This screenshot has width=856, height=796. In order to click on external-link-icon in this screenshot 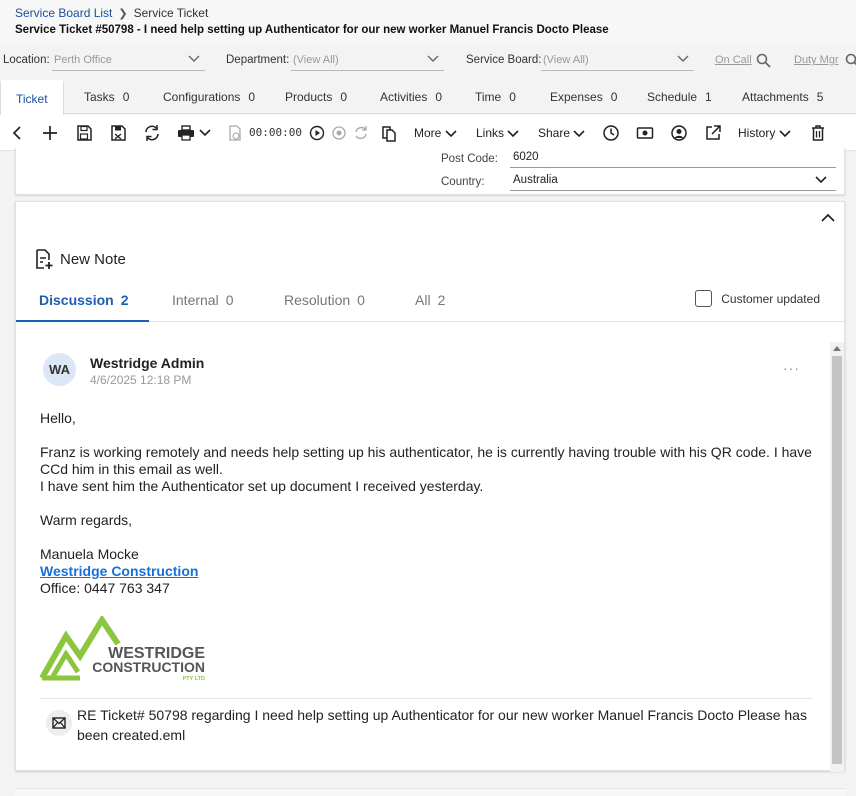, I will do `click(713, 132)`.